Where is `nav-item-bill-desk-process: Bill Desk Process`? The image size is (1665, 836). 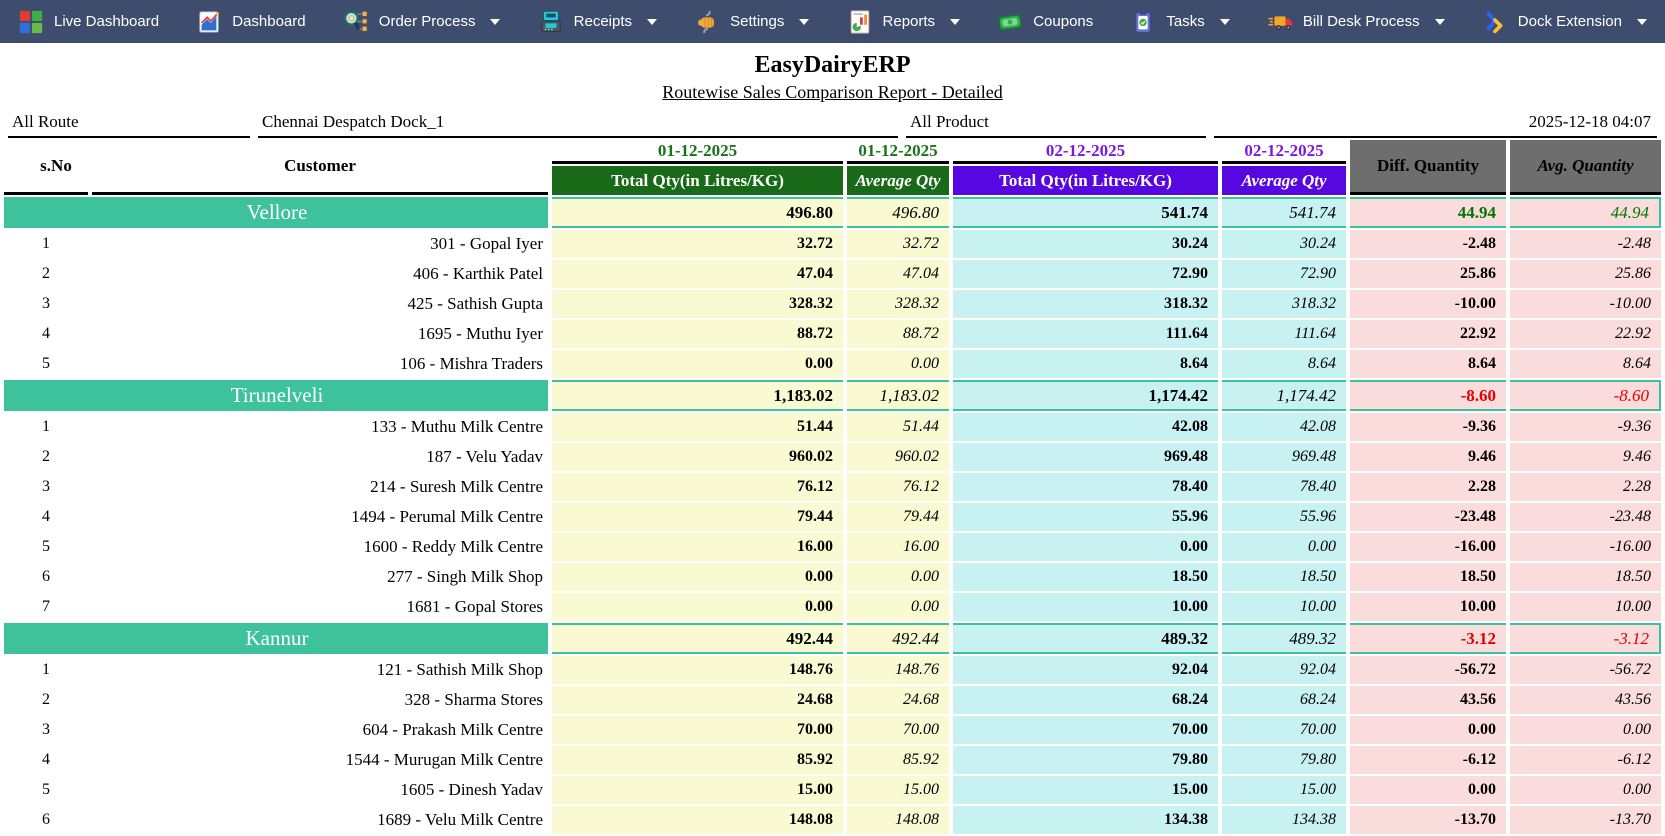 nav-item-bill-desk-process: Bill Desk Process is located at coordinates (1356, 22).